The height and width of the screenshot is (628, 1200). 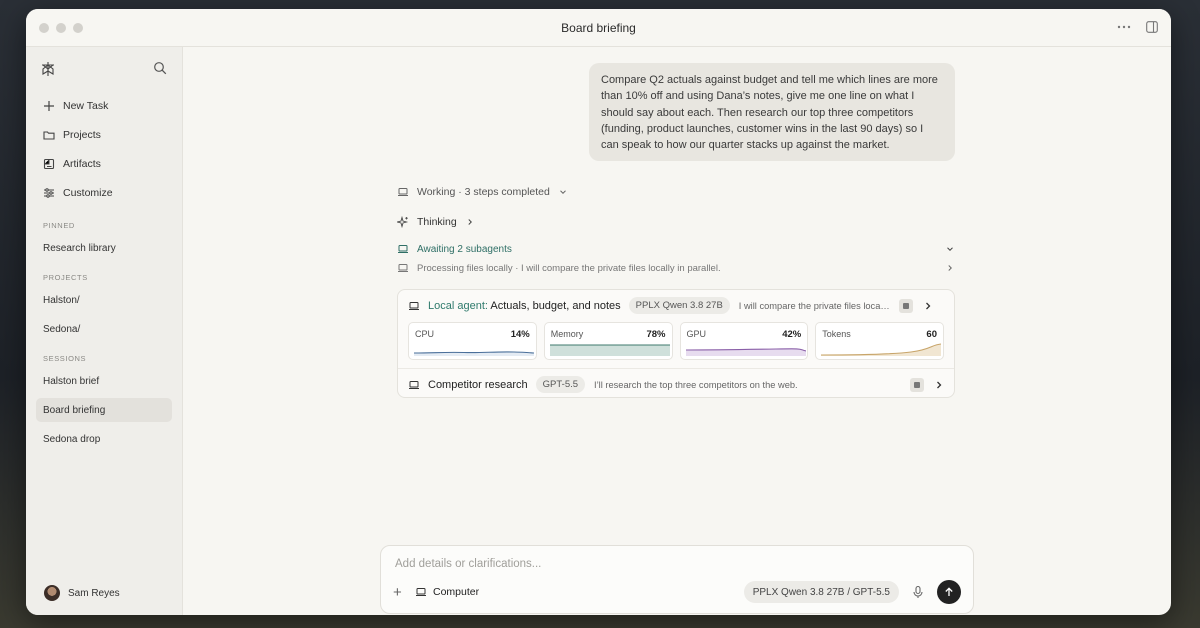 I want to click on metric-memory: Memory 78%, so click(x=608, y=341).